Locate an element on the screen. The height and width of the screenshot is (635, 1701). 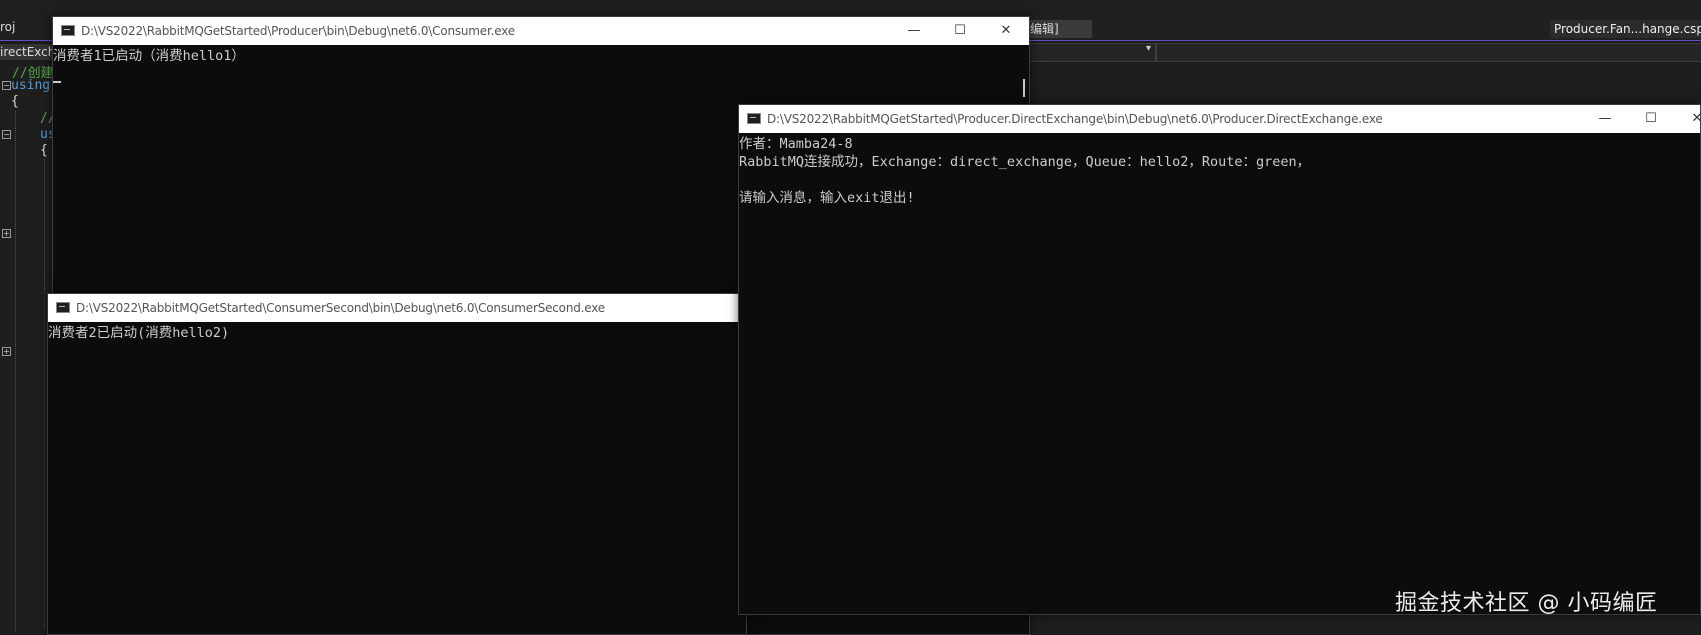
vs-tab-project: roj is located at coordinates (7, 27).